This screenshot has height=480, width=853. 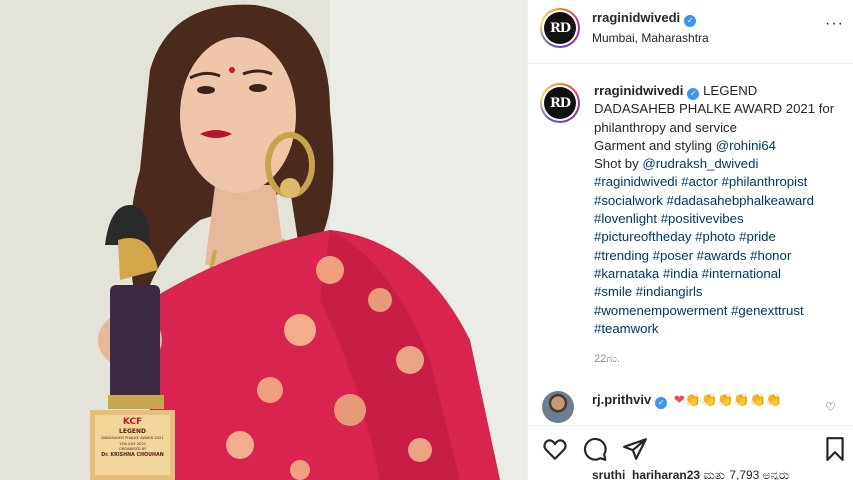 I want to click on avatar-monogram: RD, so click(x=560, y=28).